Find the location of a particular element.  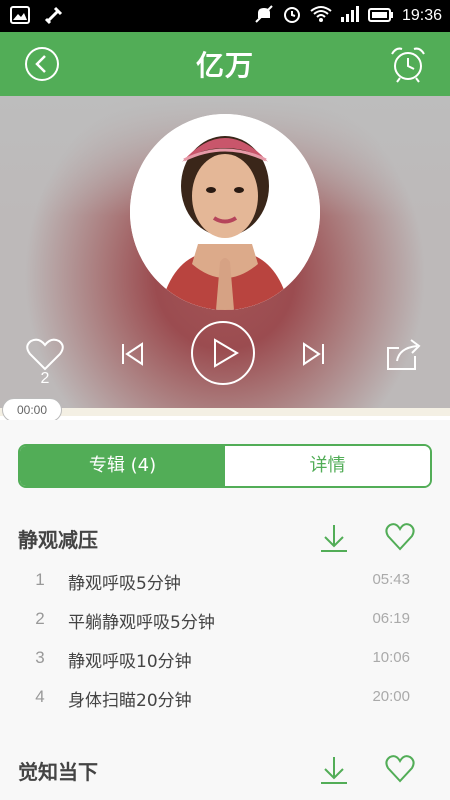

play-button is located at coordinates (223, 353).